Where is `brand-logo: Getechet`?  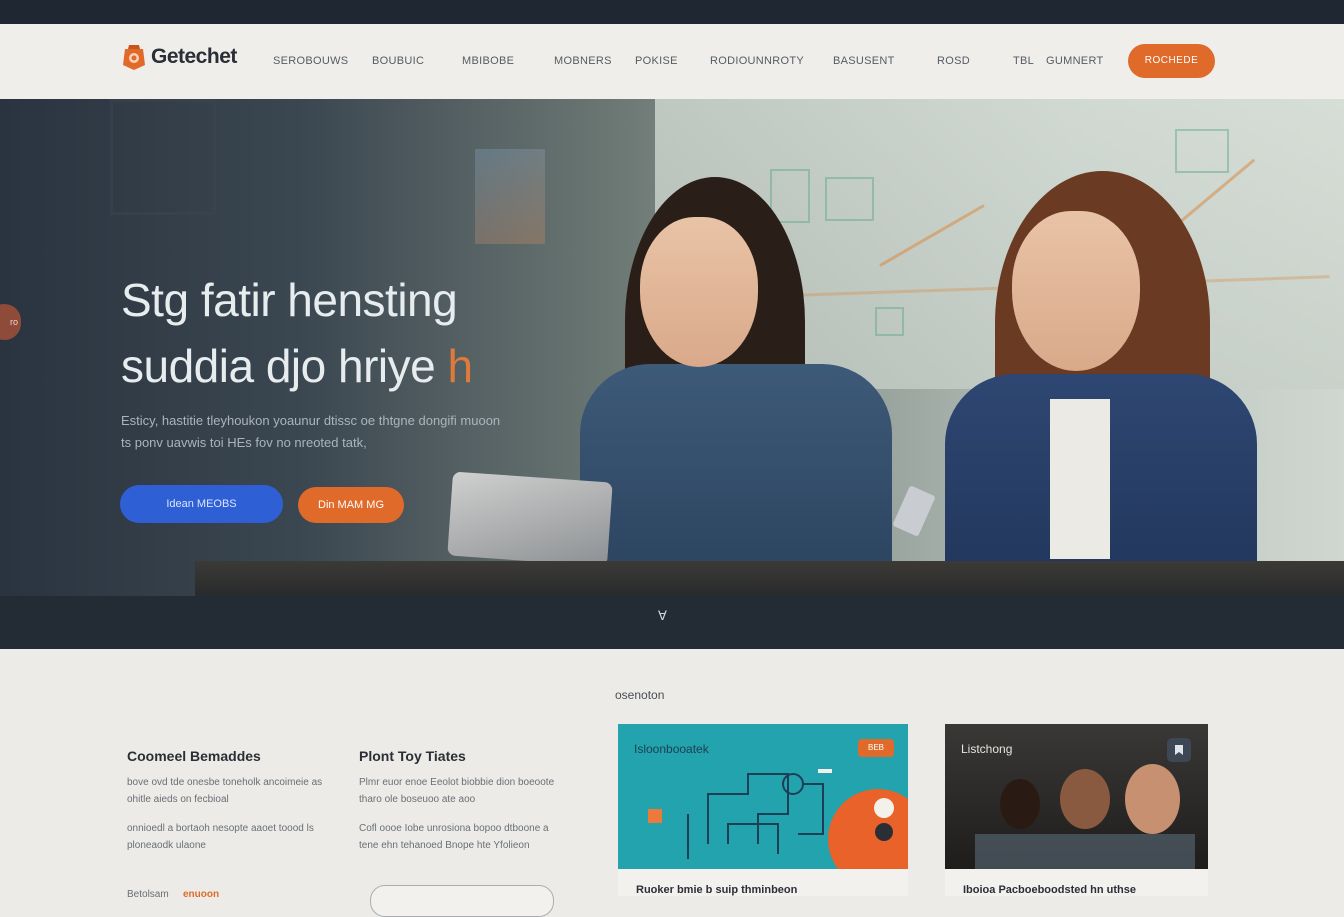
brand-logo: Getechet is located at coordinates (179, 57).